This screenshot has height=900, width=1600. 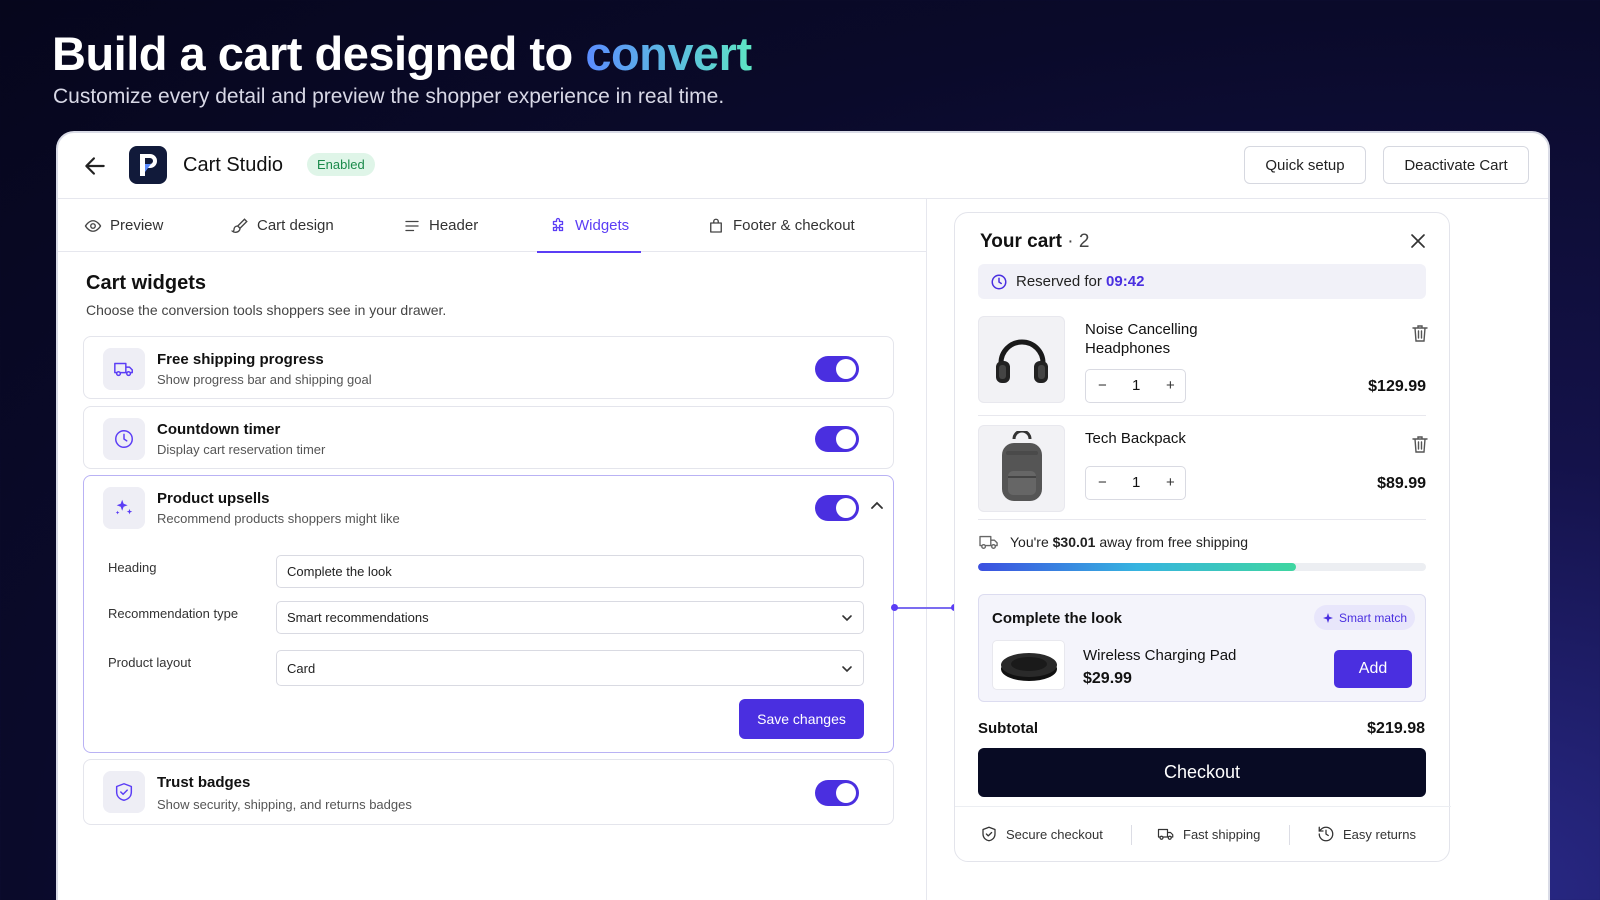 What do you see at coordinates (837, 508) in the screenshot?
I see `product-upsells-toggle` at bounding box center [837, 508].